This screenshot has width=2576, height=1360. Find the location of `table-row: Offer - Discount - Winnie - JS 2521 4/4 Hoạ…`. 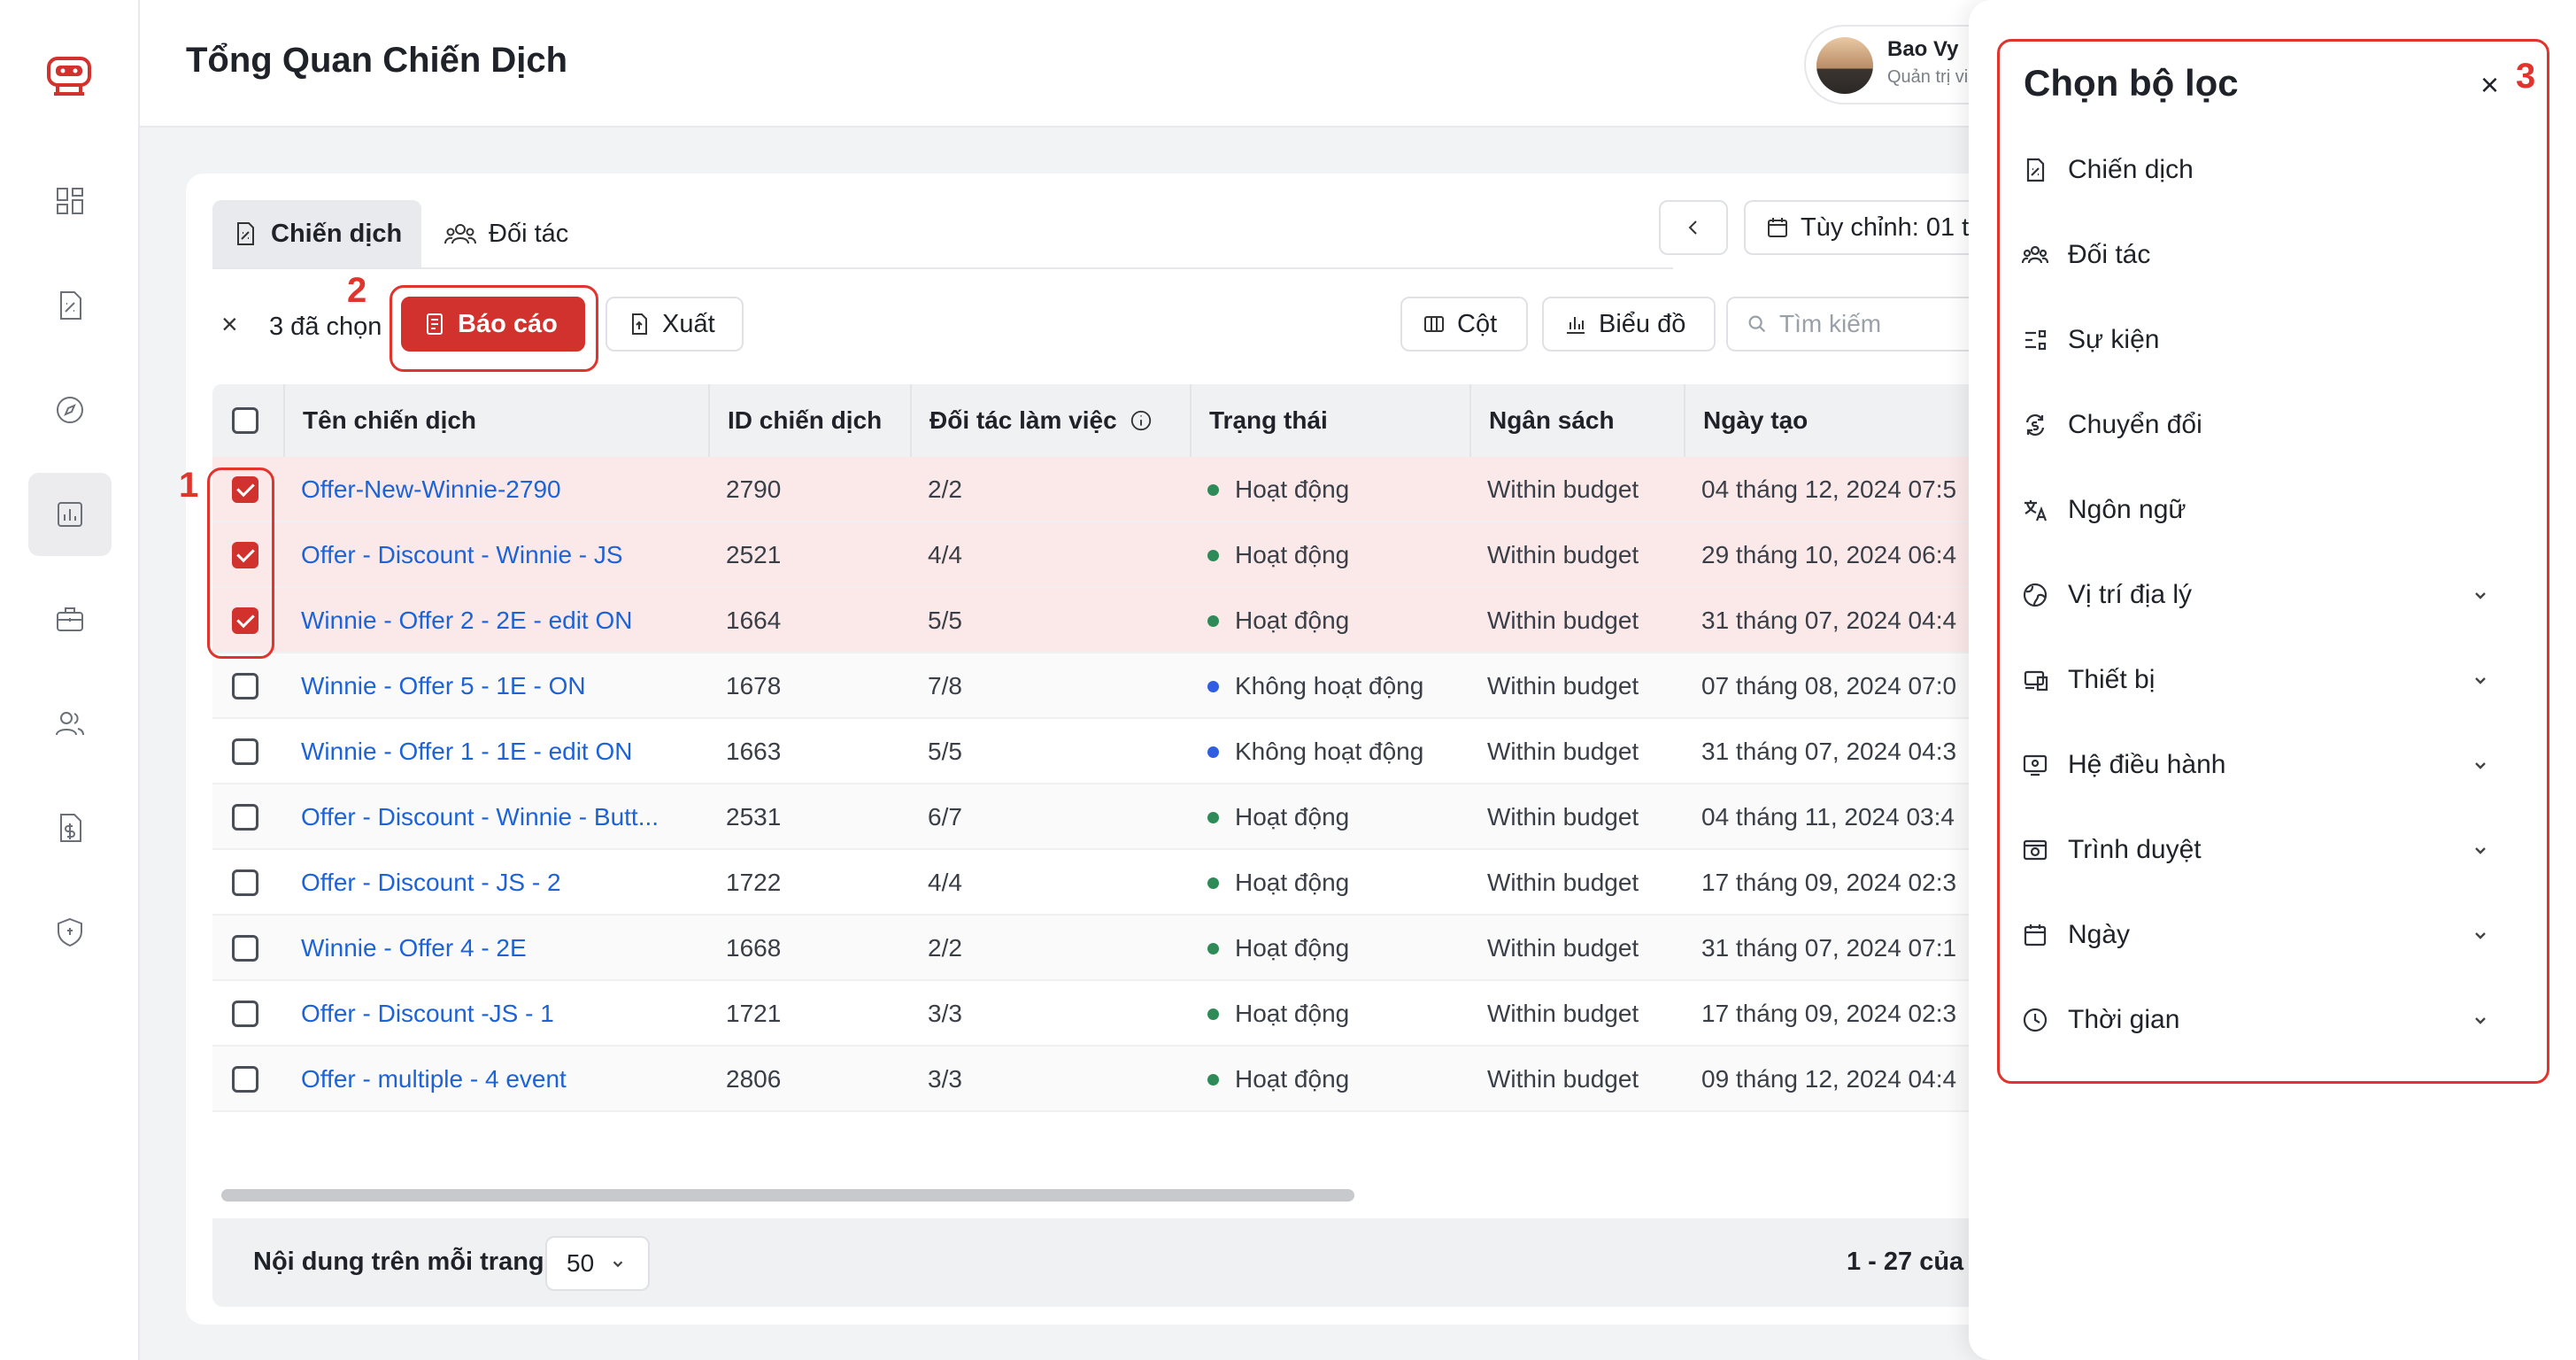

table-row: Offer - Discount - Winnie - JS 2521 4/4 Hoạ… is located at coordinates (1128, 555).